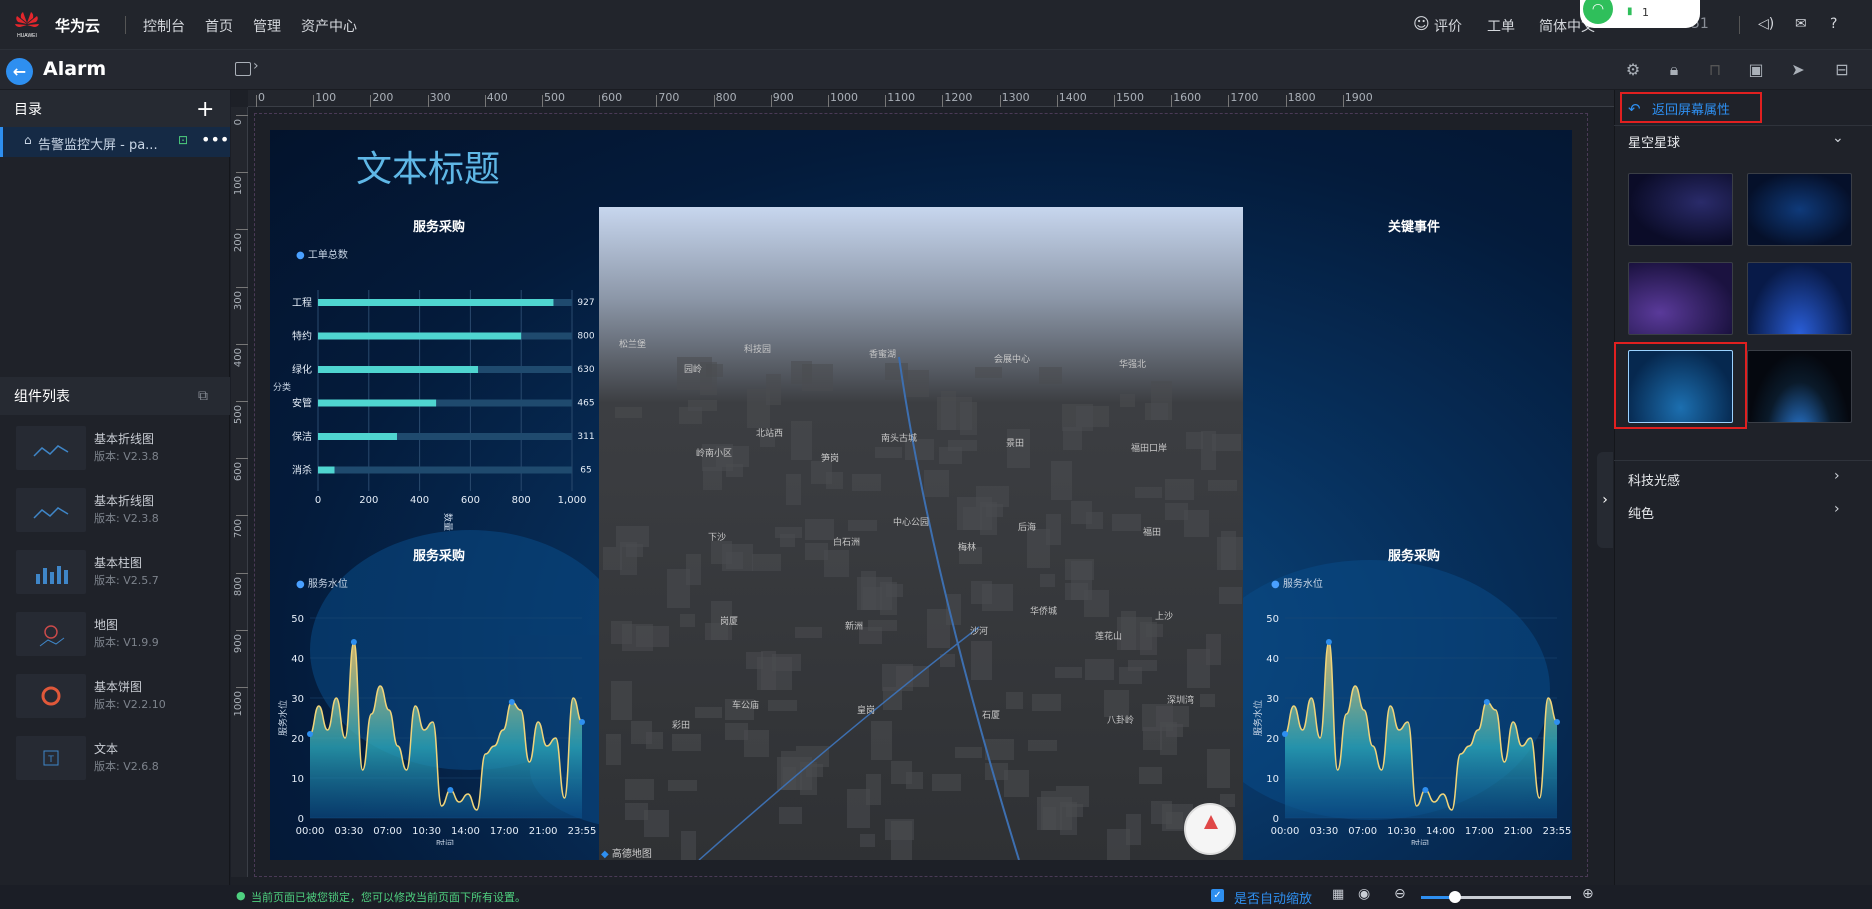  Describe the element at coordinates (329, 26) in the screenshot. I see `nav-assets: 资产中心` at that location.